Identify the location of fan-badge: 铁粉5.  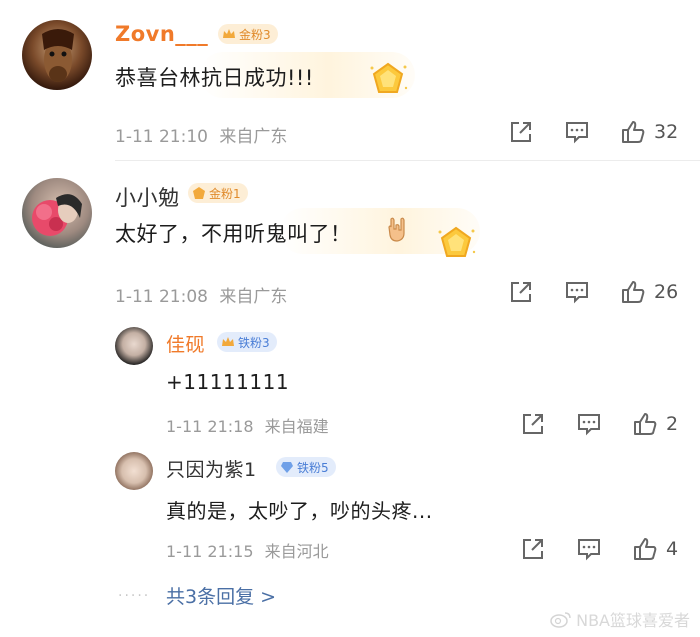
(306, 467).